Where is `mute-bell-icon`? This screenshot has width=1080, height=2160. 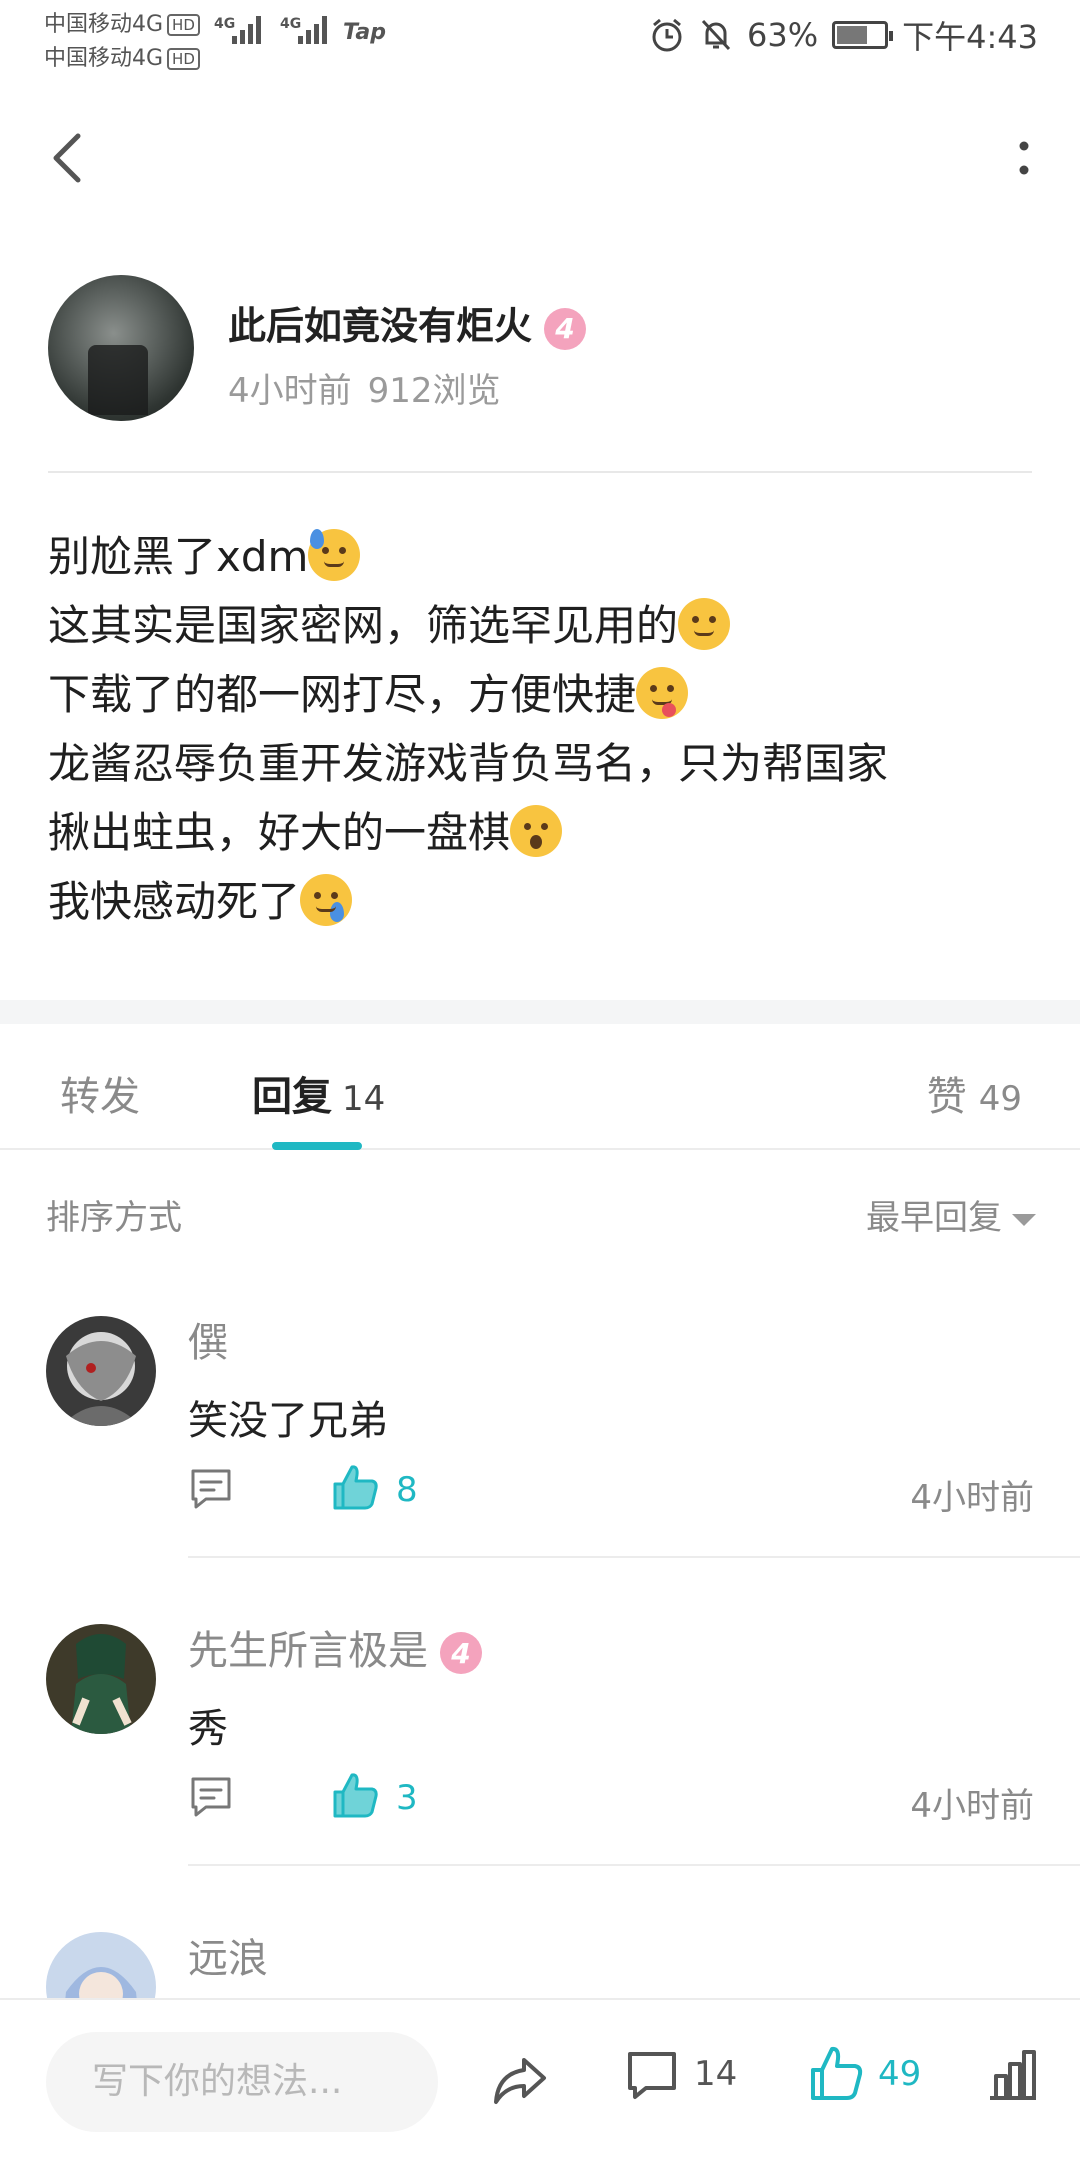 mute-bell-icon is located at coordinates (716, 35).